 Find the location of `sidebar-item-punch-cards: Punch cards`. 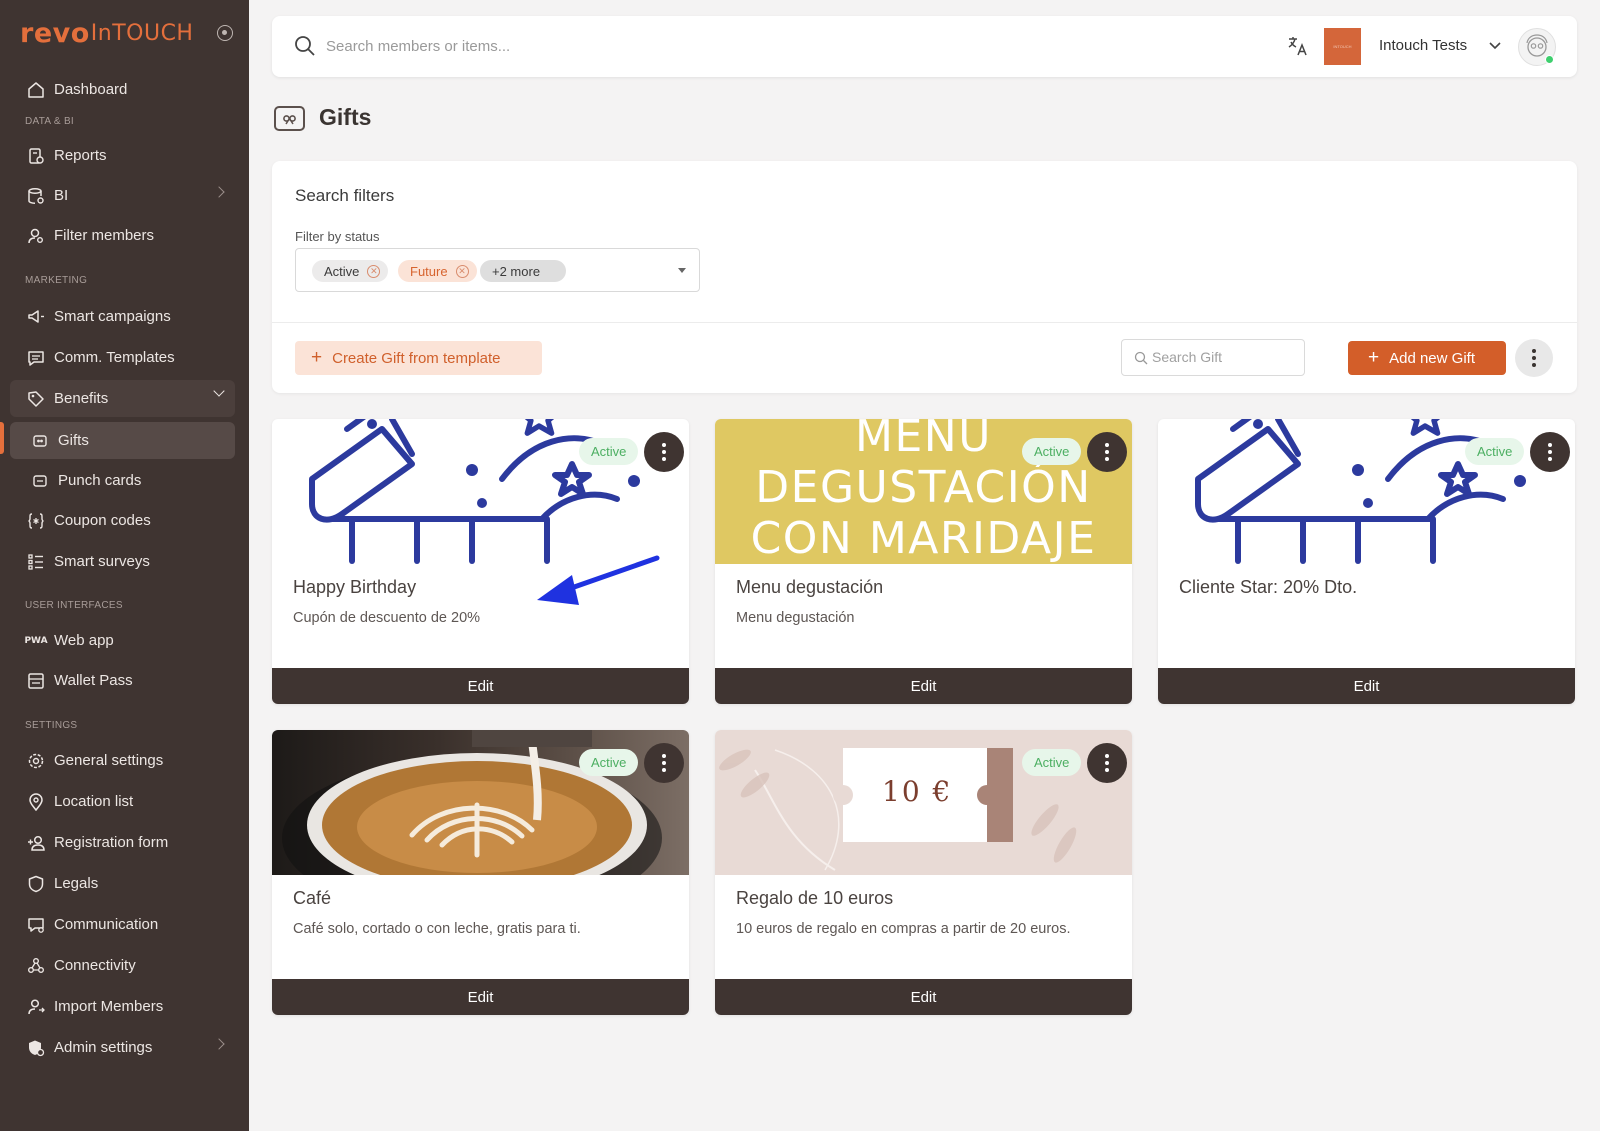

sidebar-item-punch-cards: Punch cards is located at coordinates (122, 480).